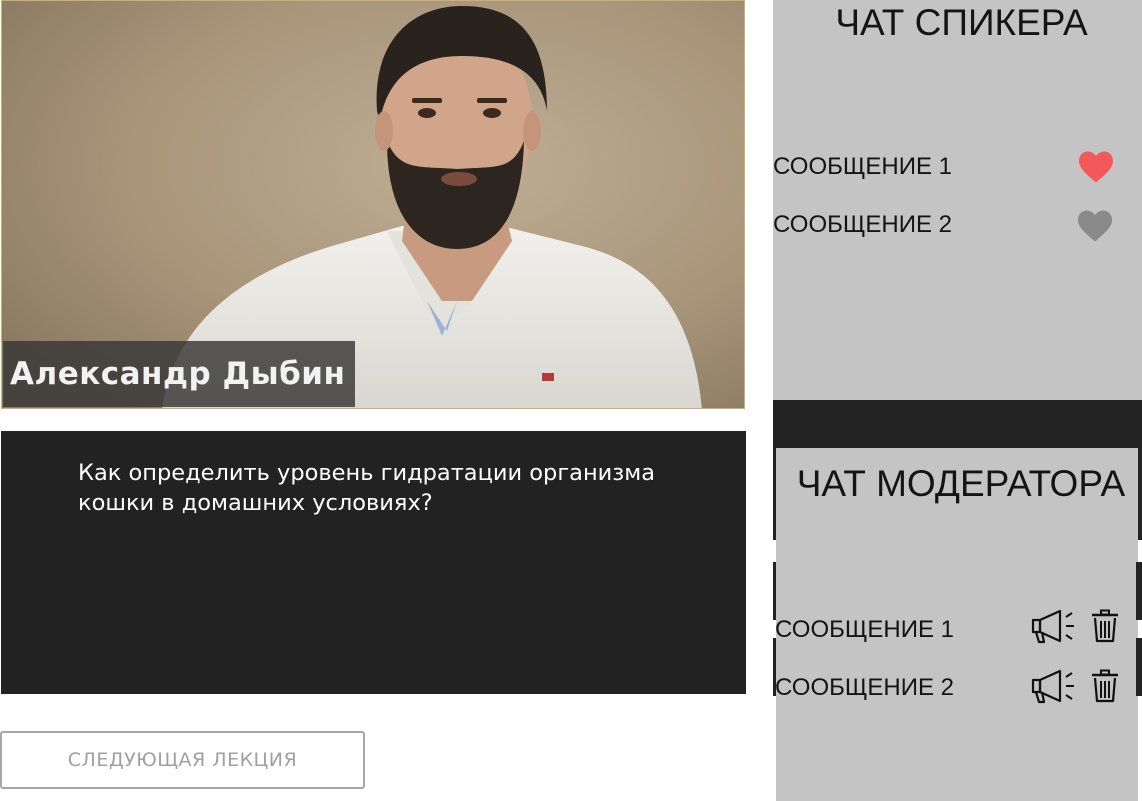  Describe the element at coordinates (863, 166) in the screenshot. I see `speaker-chat-message: СООБЩЕНИЕ 1` at that location.